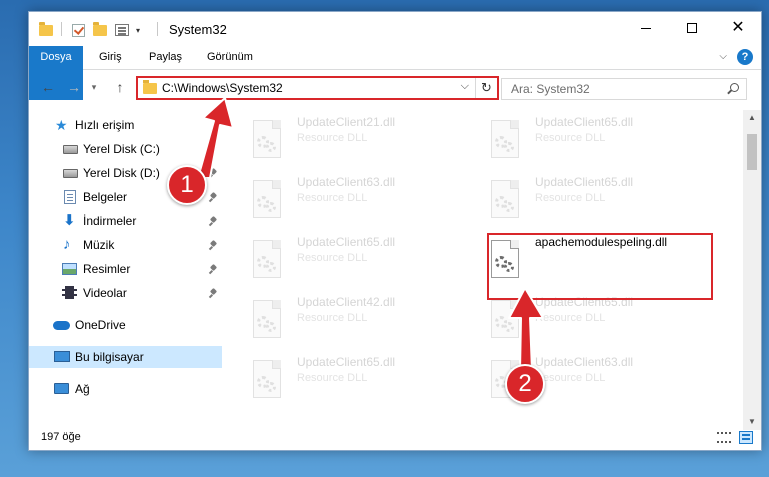 This screenshot has width=769, height=477. I want to click on star-icon: ★, so click(61, 125).